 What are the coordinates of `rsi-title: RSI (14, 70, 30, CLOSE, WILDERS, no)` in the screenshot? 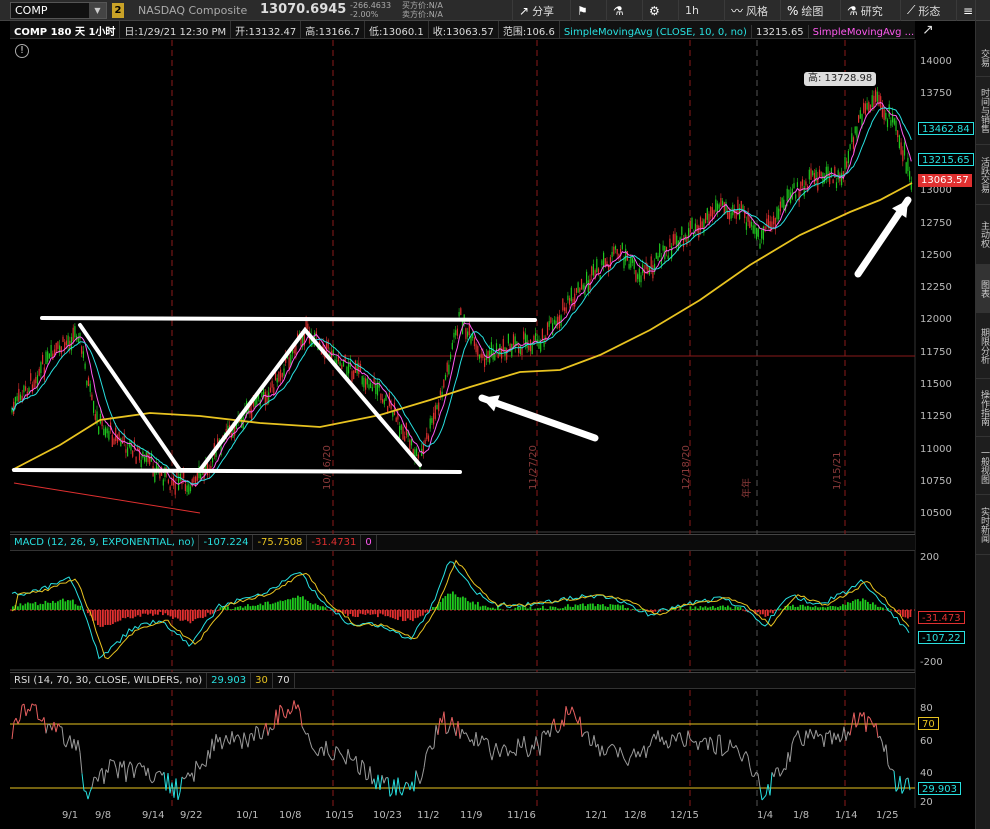 It's located at (109, 680).